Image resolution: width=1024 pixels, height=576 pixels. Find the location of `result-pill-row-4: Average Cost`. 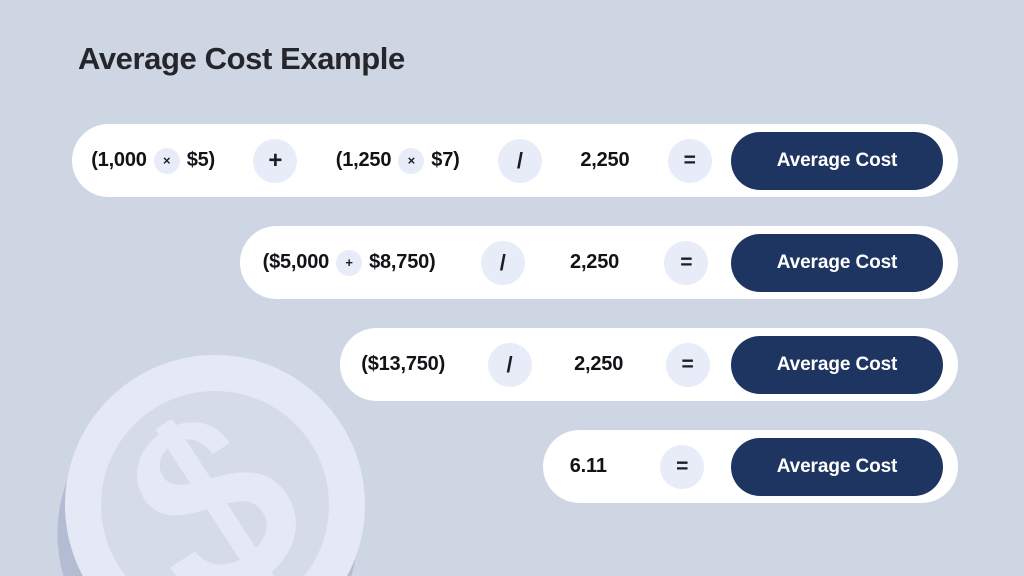

result-pill-row-4: Average Cost is located at coordinates (837, 466).